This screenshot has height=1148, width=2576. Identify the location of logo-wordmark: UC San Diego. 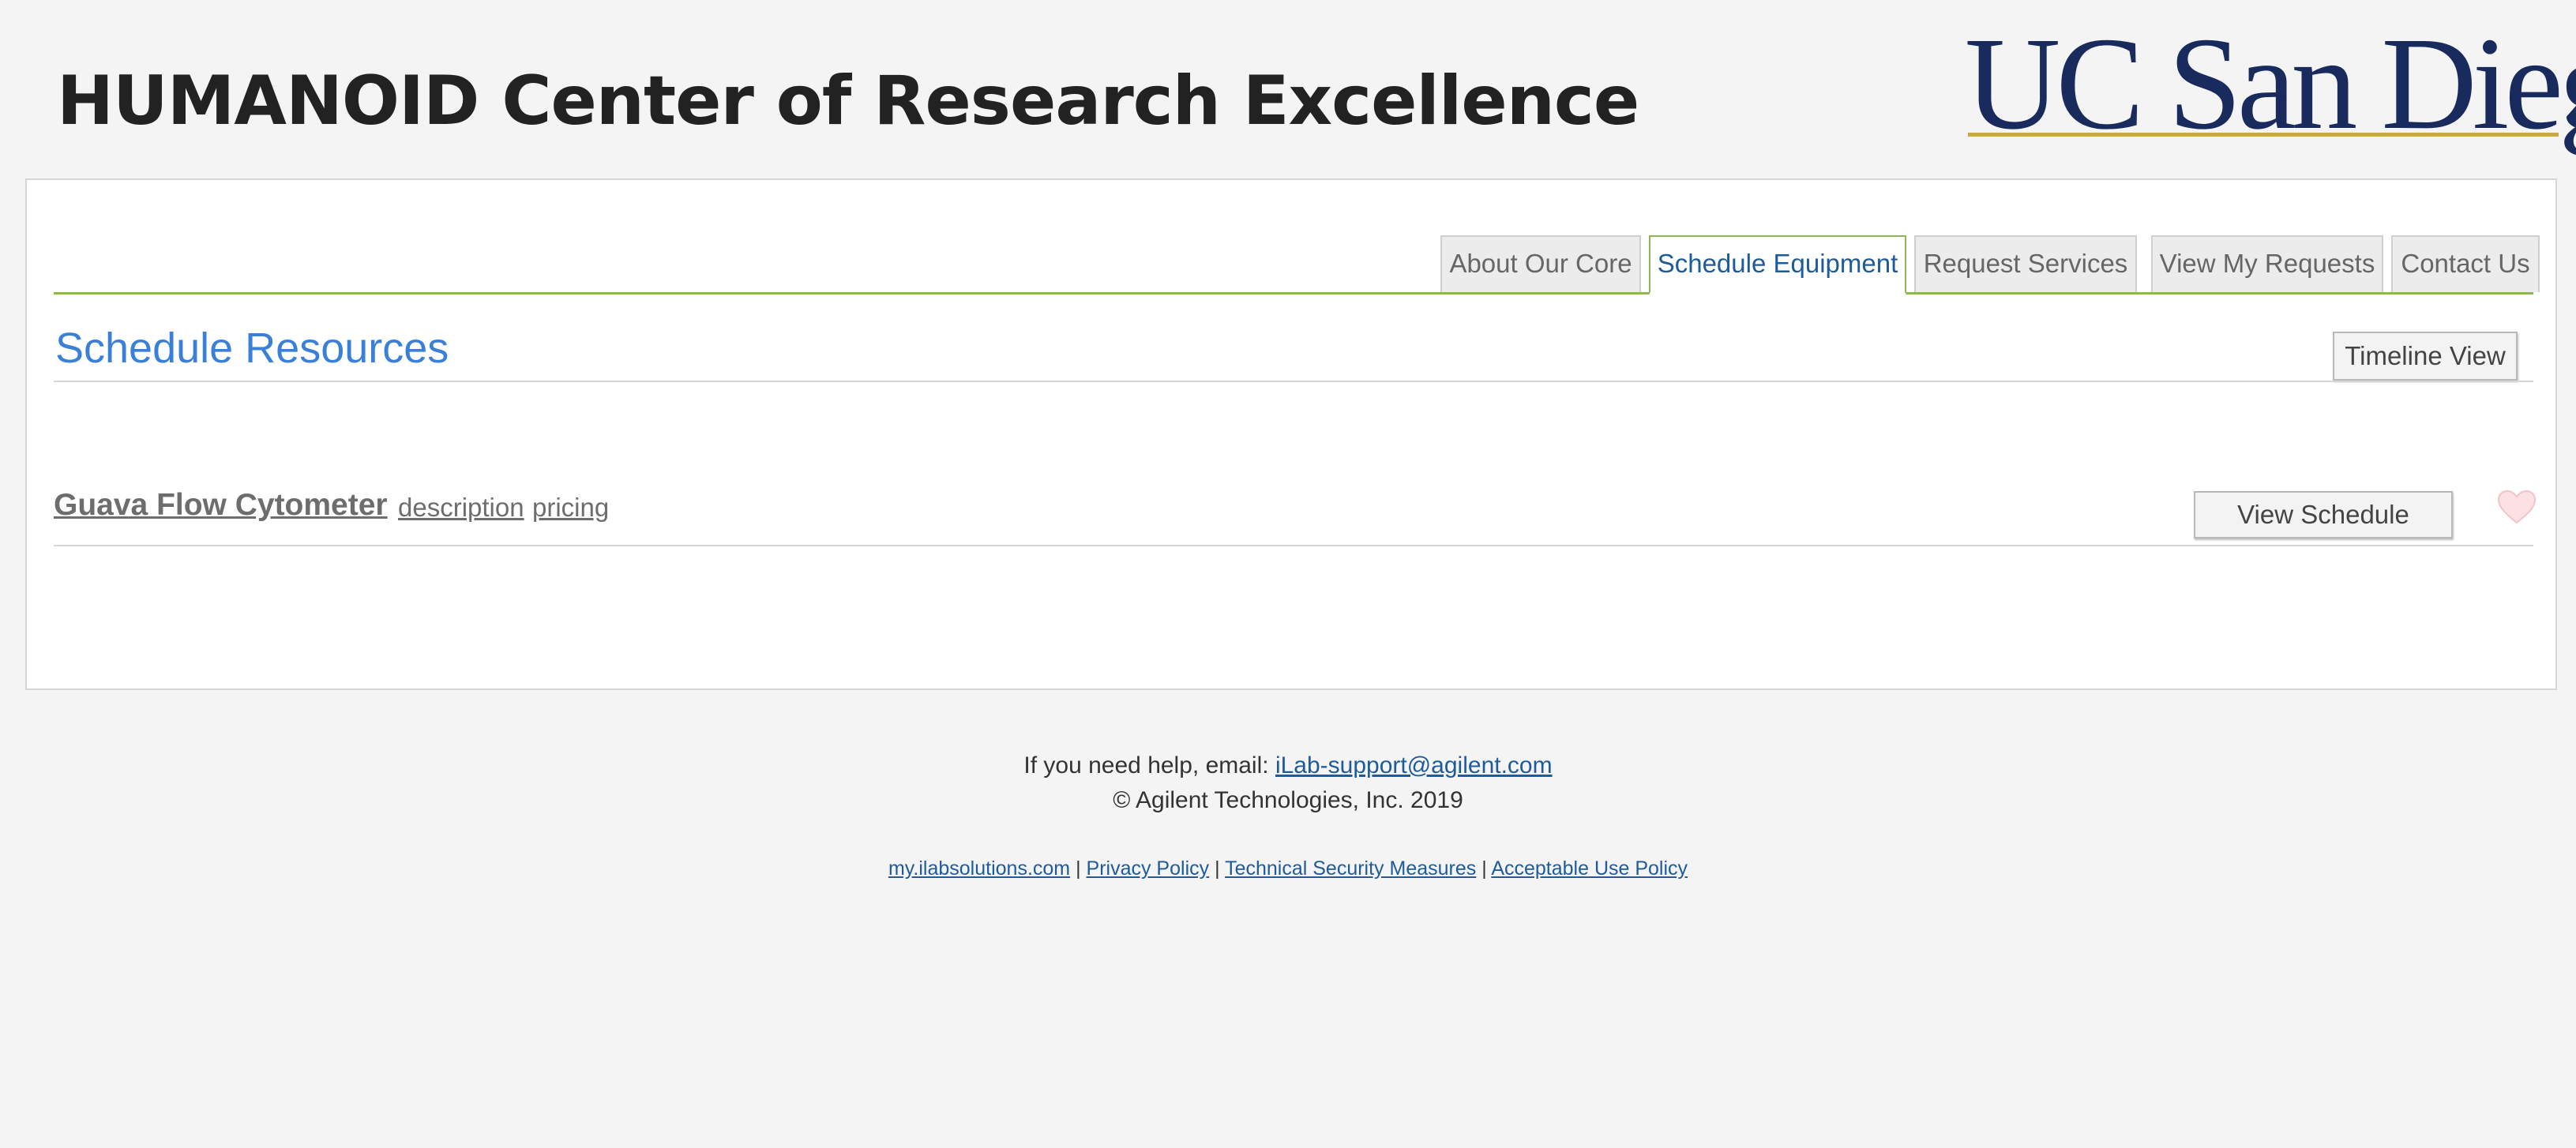
(2270, 83).